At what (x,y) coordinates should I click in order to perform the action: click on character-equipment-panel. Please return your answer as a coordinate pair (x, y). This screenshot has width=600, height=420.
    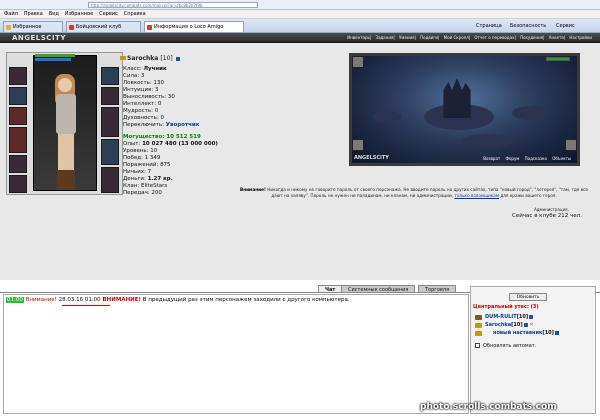
    Looking at the image, I should click on (64, 123).